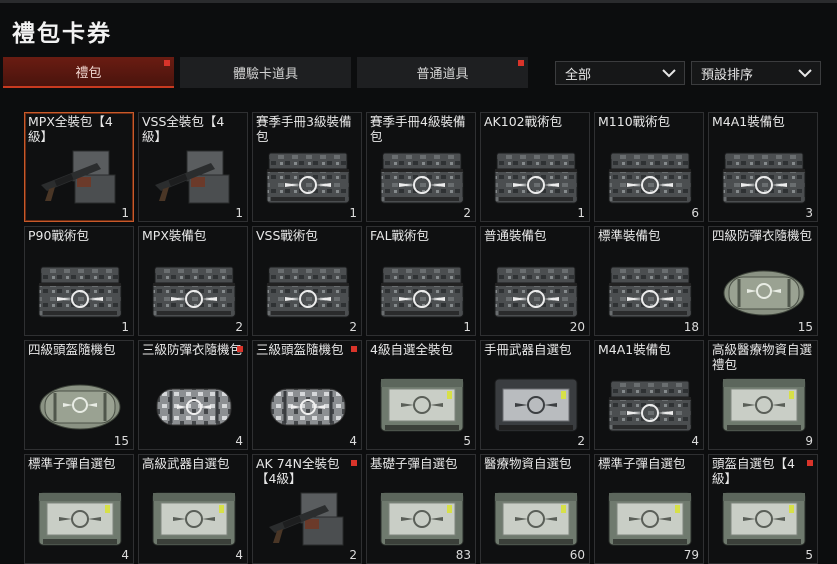  Describe the element at coordinates (421, 509) in the screenshot. I see `inventory-item: 基礎子彈自選包 83` at that location.